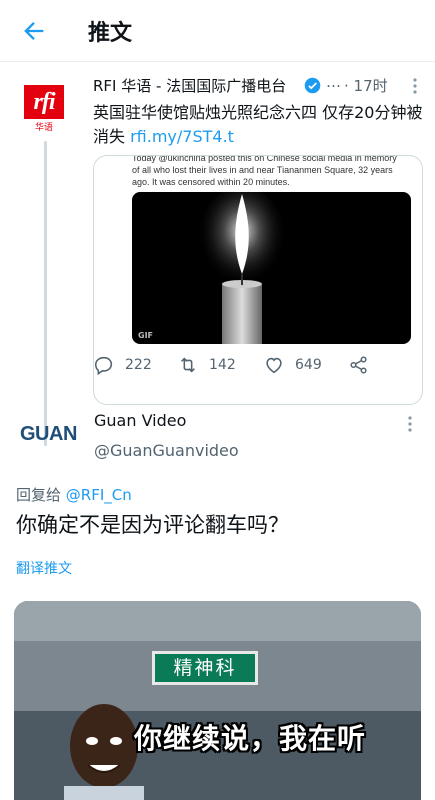  I want to click on retweet-button: 142, so click(206, 365).